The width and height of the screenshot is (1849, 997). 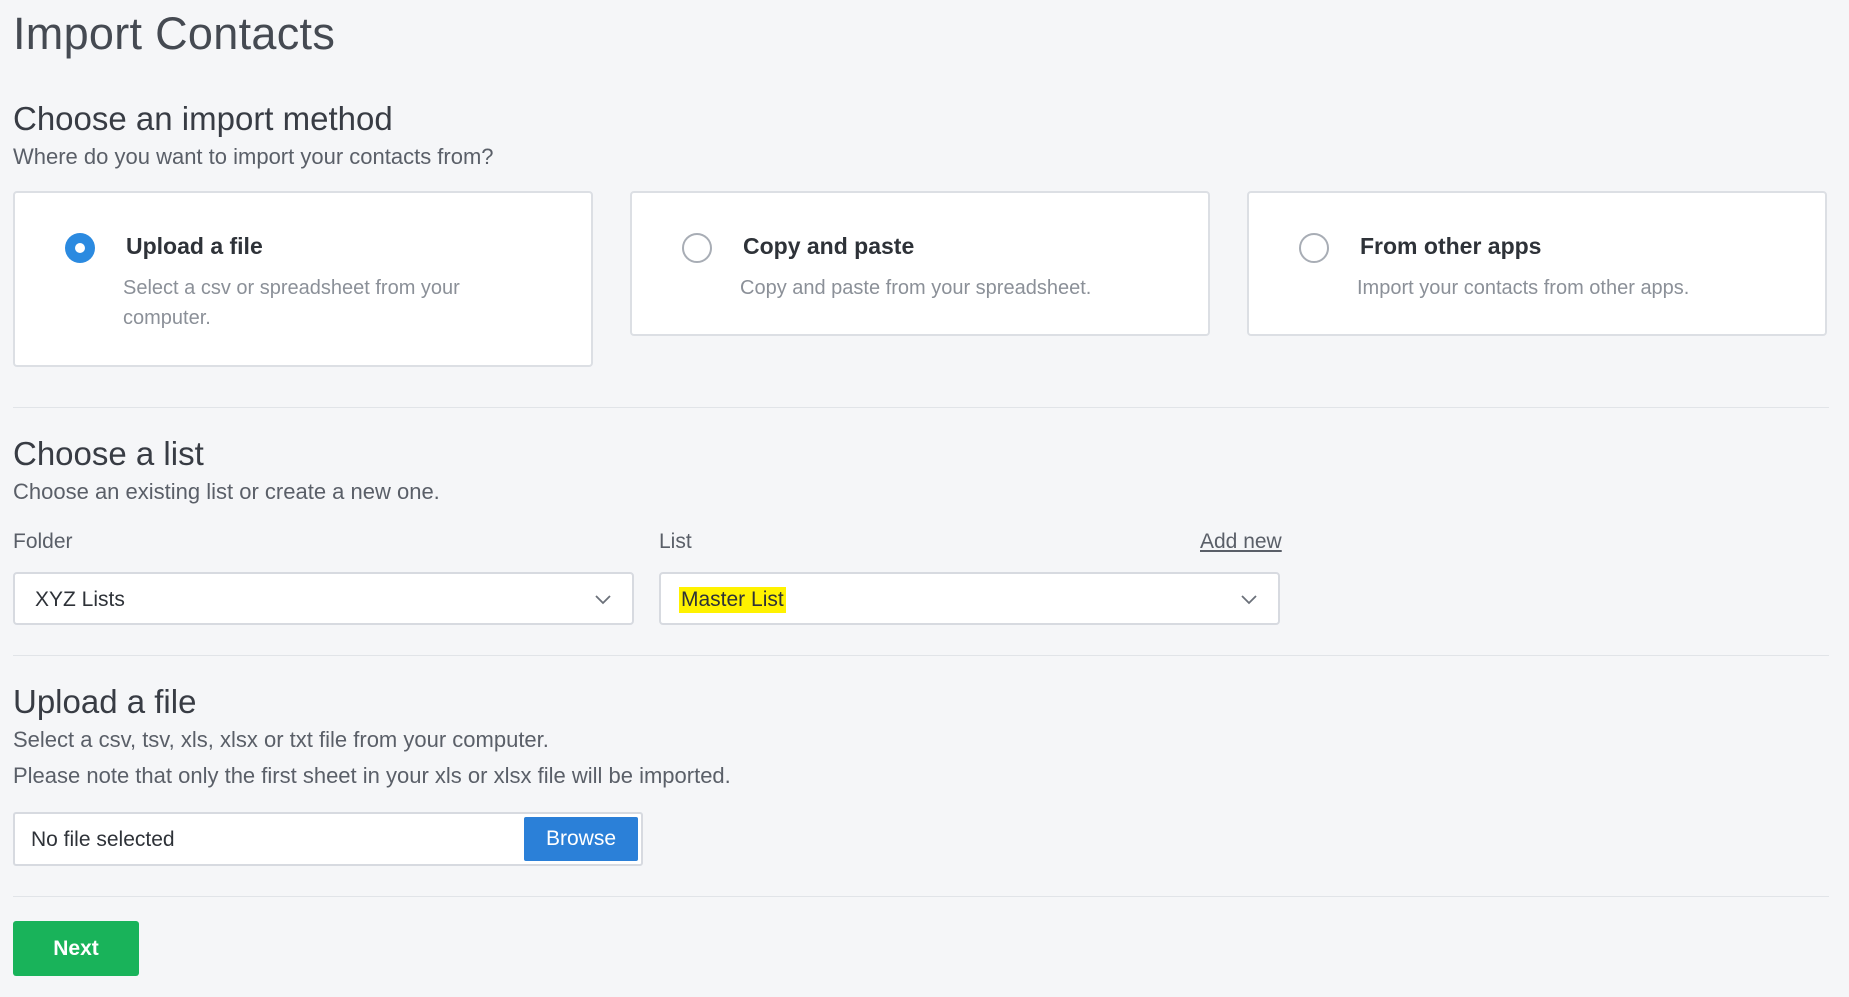 What do you see at coordinates (732, 600) in the screenshot?
I see `list-select-value: Master List` at bounding box center [732, 600].